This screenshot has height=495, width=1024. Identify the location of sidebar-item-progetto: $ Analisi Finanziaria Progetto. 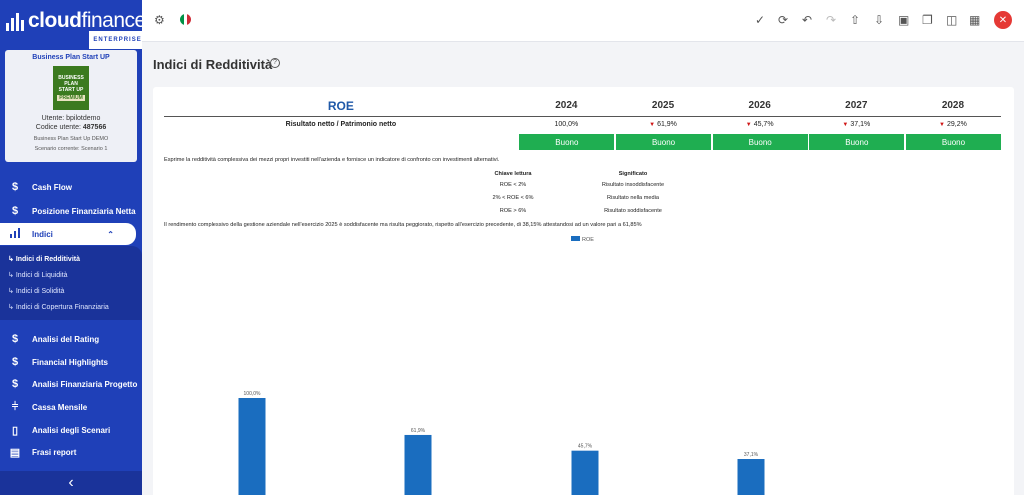
(71, 384).